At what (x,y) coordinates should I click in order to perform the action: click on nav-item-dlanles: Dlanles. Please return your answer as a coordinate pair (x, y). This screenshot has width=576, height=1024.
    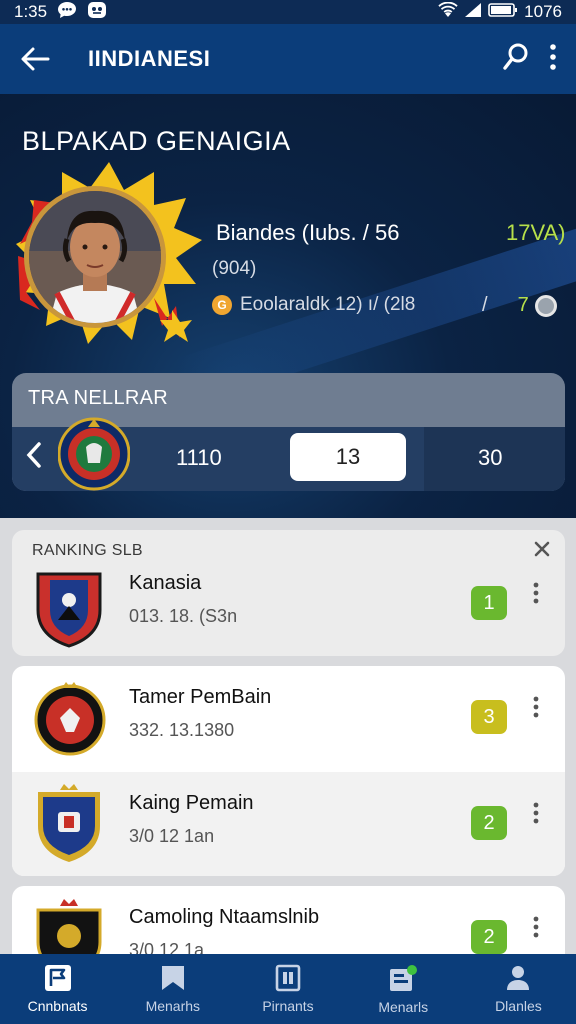
    Looking at the image, I should click on (518, 989).